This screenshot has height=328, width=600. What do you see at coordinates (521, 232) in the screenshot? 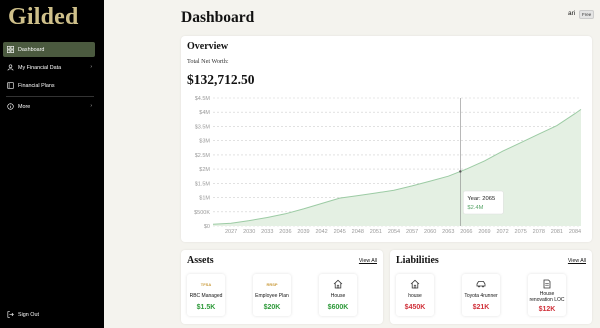
I see `x-tick-label: 2075` at bounding box center [521, 232].